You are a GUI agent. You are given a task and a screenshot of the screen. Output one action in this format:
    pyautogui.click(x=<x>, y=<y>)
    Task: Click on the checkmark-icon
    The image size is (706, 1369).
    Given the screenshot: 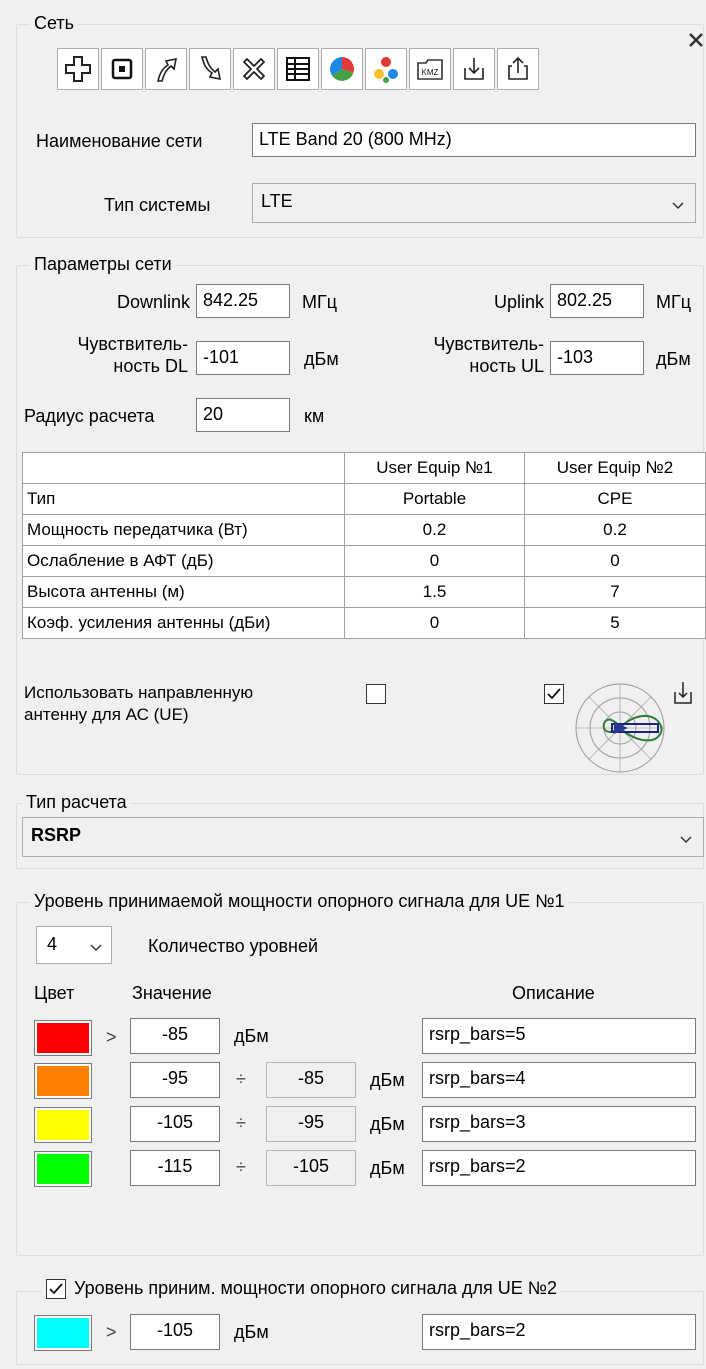 What is the action you would take?
    pyautogui.click(x=554, y=694)
    